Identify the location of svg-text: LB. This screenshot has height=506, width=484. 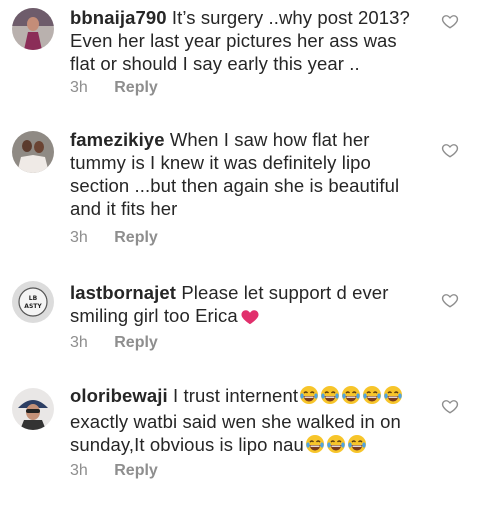
(33, 298).